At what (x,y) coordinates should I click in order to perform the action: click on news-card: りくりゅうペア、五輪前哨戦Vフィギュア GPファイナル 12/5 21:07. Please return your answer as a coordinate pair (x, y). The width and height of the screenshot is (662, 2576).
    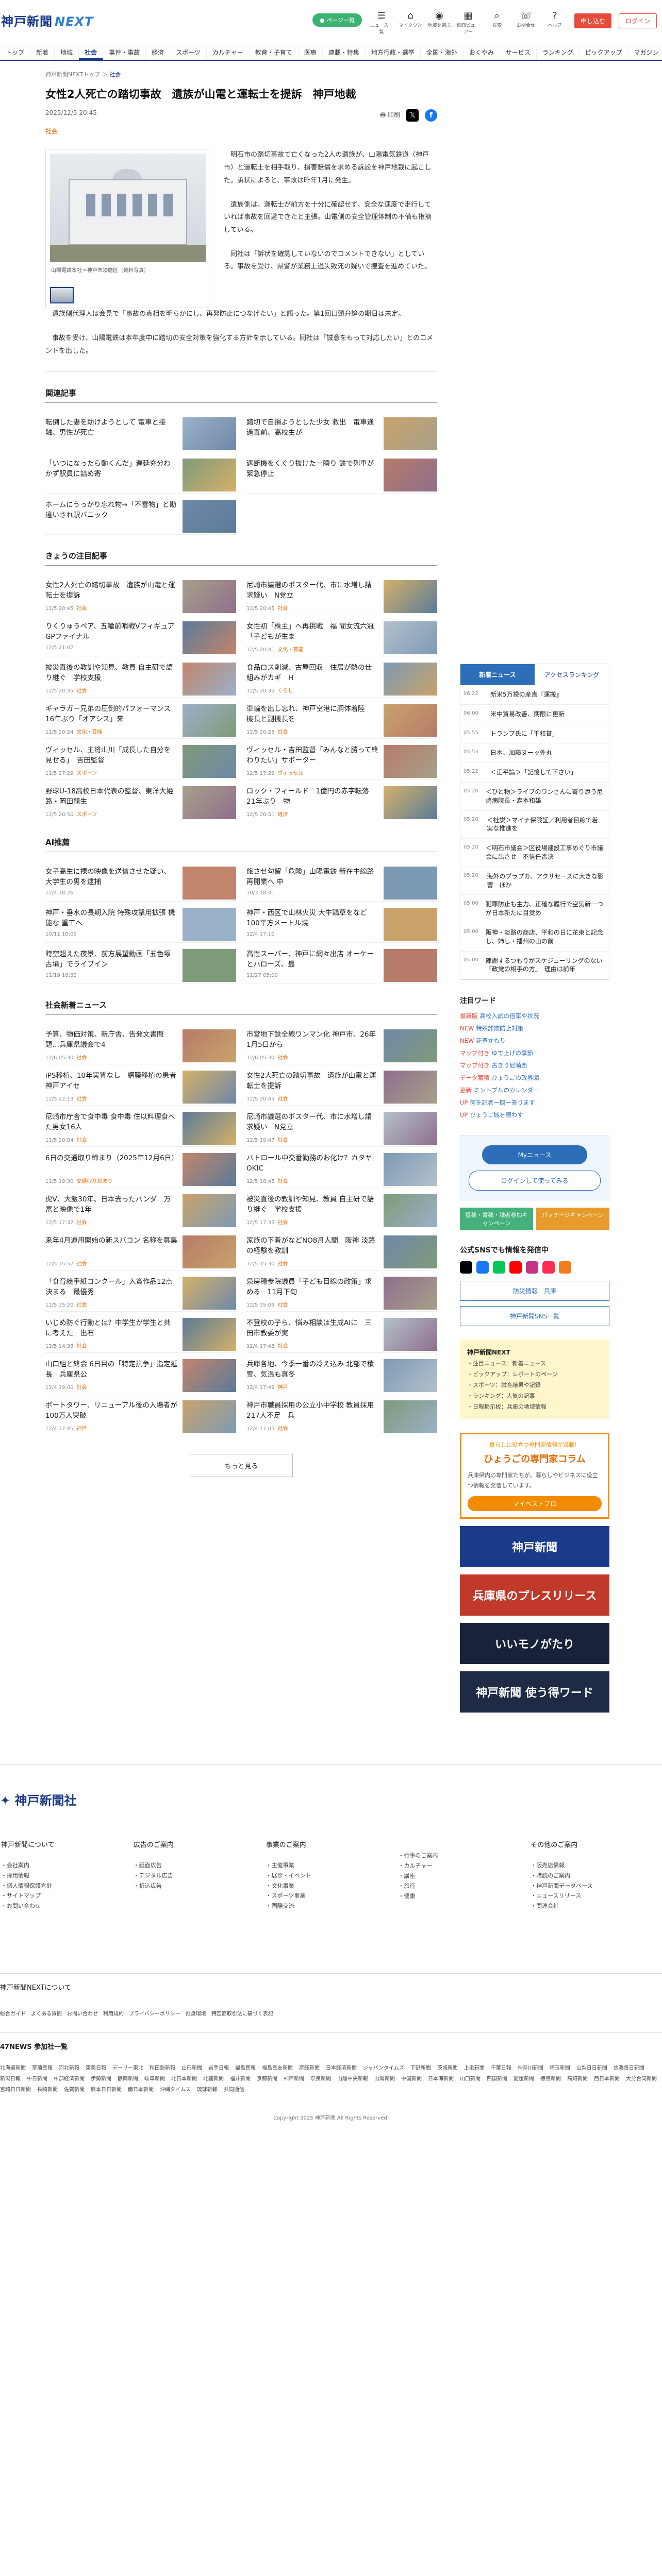
    Looking at the image, I should click on (140, 635).